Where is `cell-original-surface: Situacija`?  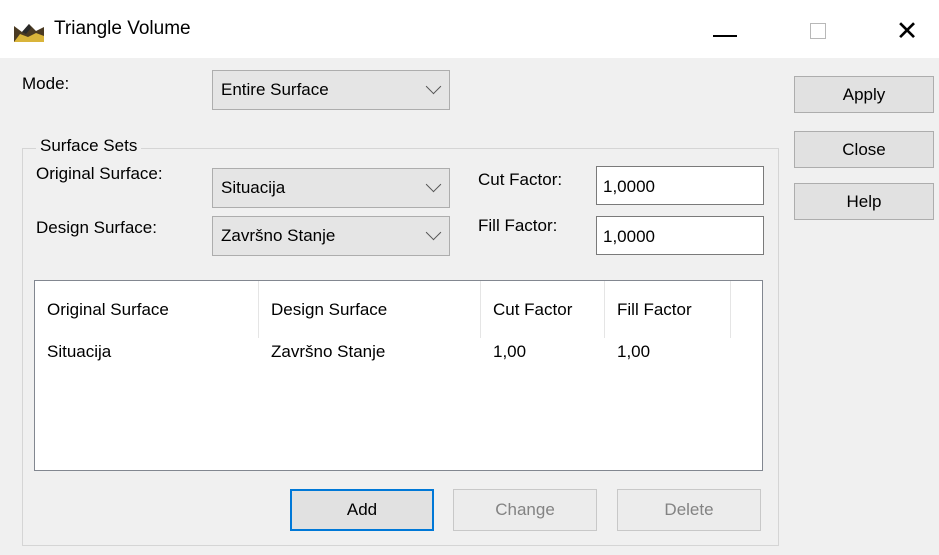 cell-original-surface: Situacija is located at coordinates (79, 351).